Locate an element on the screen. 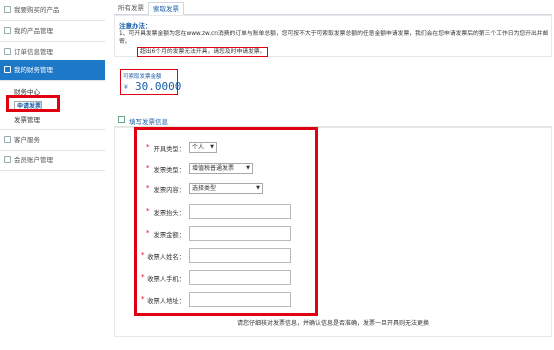  sidebar-item-label: 我的产品管理 is located at coordinates (33, 31).